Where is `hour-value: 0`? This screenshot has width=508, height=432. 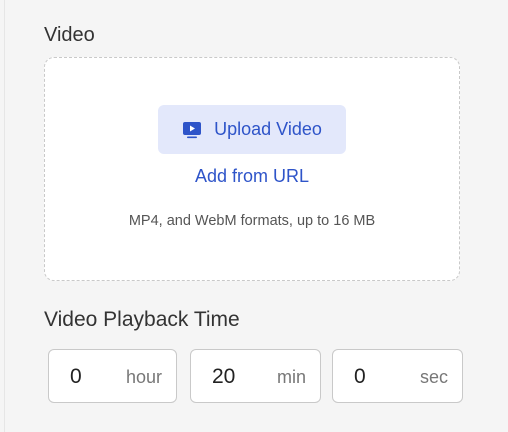 hour-value: 0 is located at coordinates (76, 377).